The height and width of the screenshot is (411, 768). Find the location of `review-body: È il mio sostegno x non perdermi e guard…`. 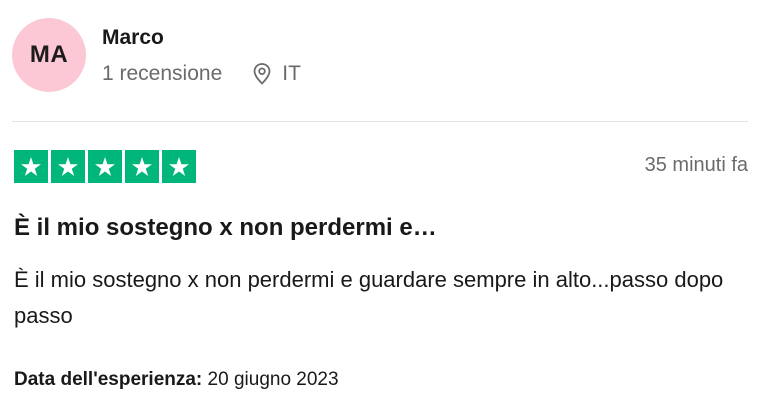

review-body: È il mio sostegno x non perdermi e guard… is located at coordinates (369, 297).